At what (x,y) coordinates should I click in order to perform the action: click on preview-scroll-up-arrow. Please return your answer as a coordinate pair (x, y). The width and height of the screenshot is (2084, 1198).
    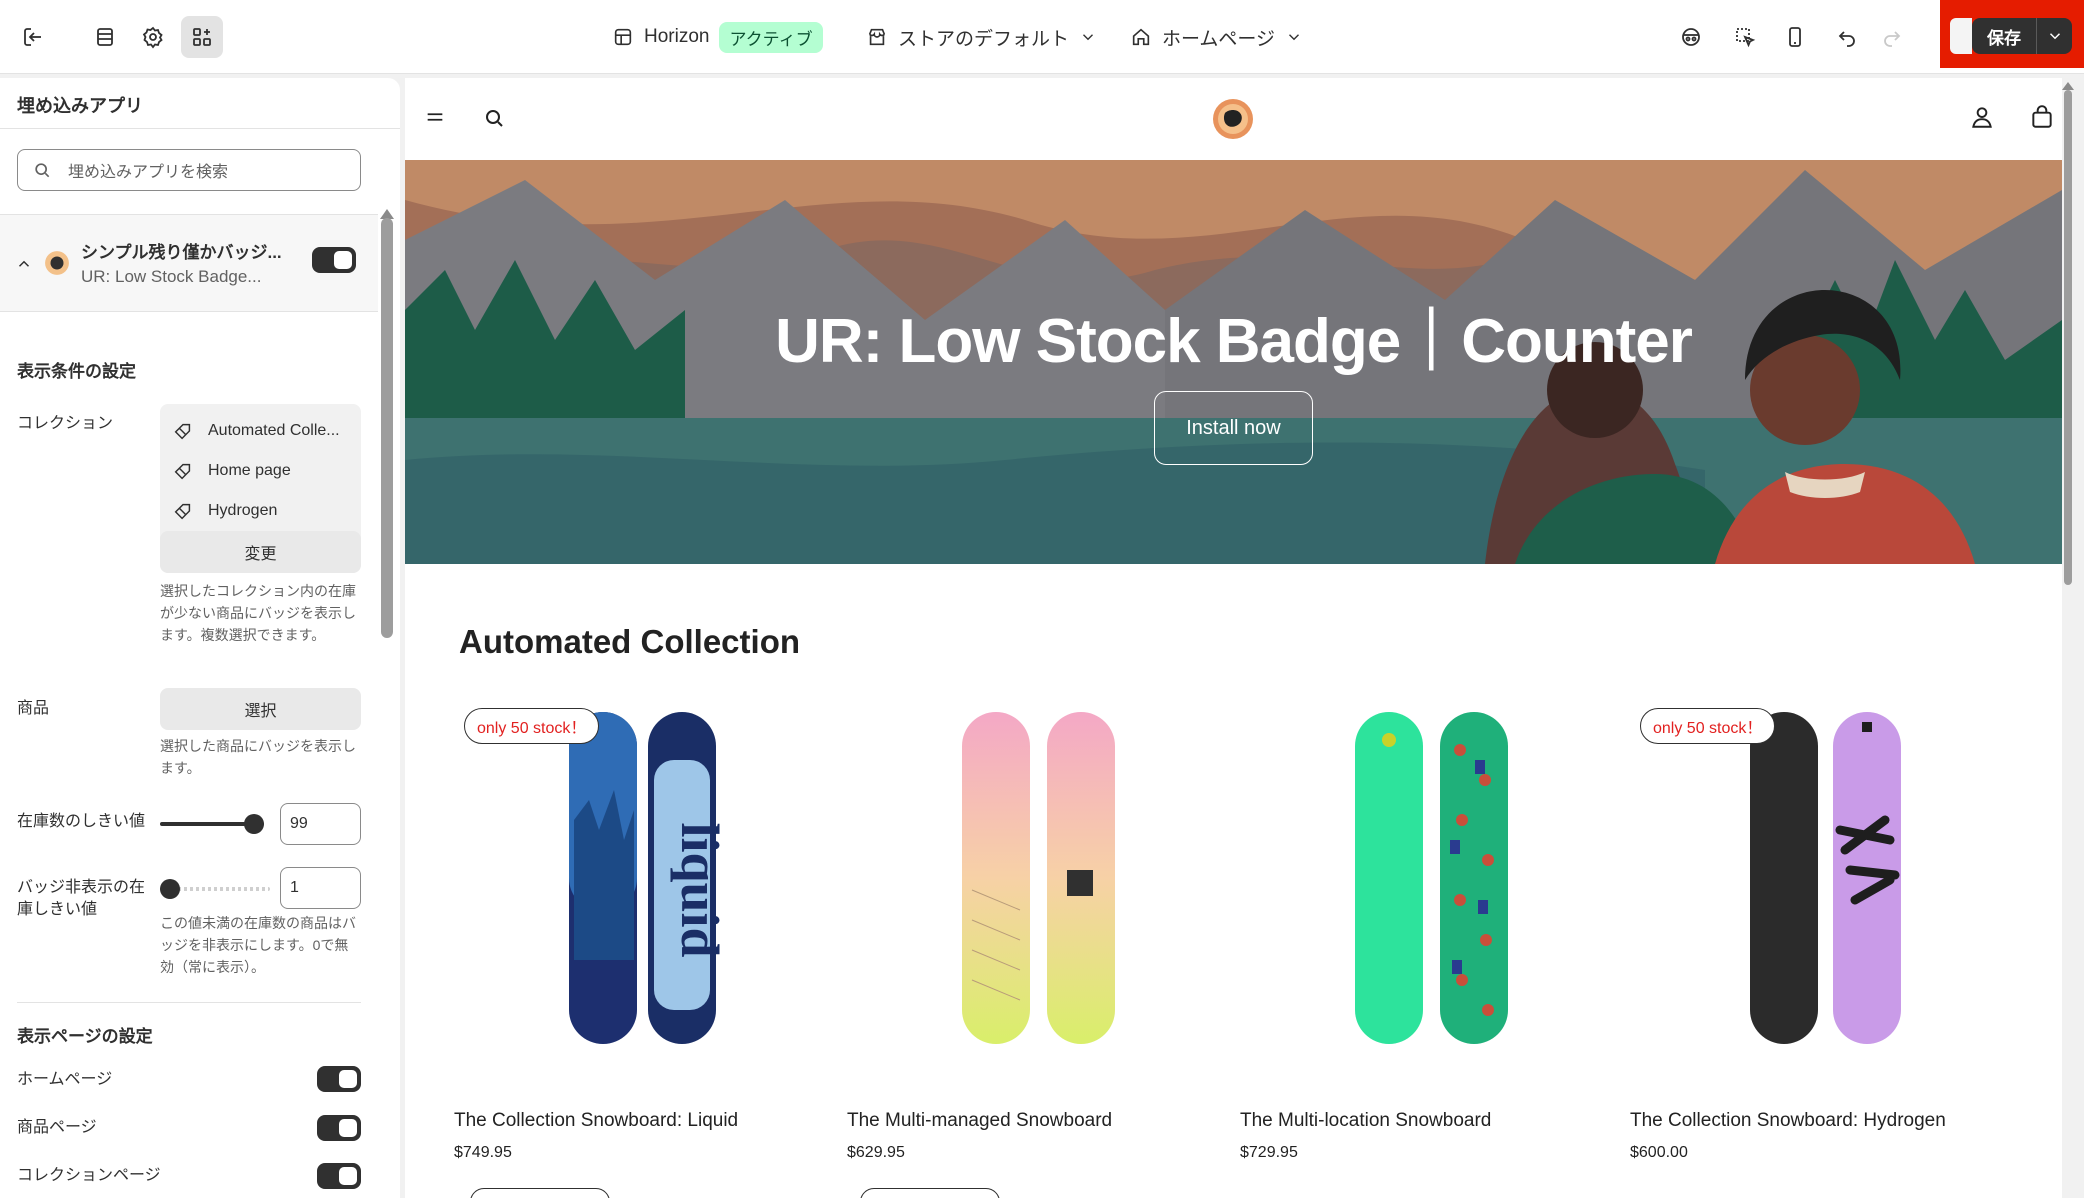
    Looking at the image, I should click on (2068, 86).